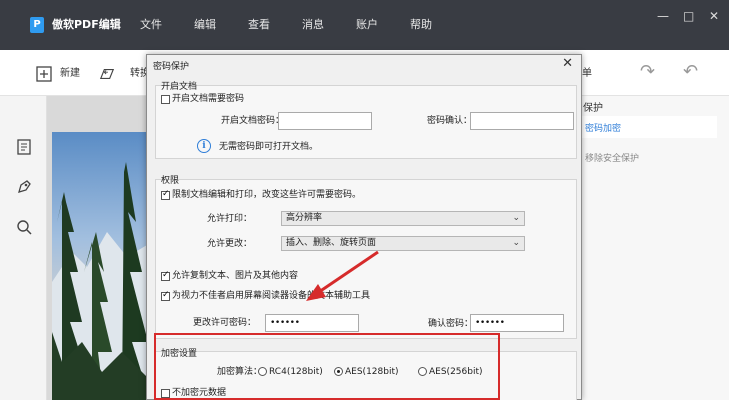 This screenshot has height=400, width=729. Describe the element at coordinates (24, 187) in the screenshot. I see `bookmark-icon` at that location.